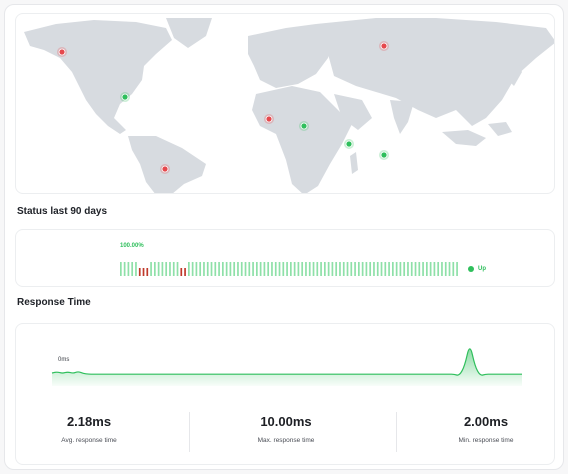 The width and height of the screenshot is (568, 474). What do you see at coordinates (349, 144) in the screenshot?
I see `location-pin-east-africa` at bounding box center [349, 144].